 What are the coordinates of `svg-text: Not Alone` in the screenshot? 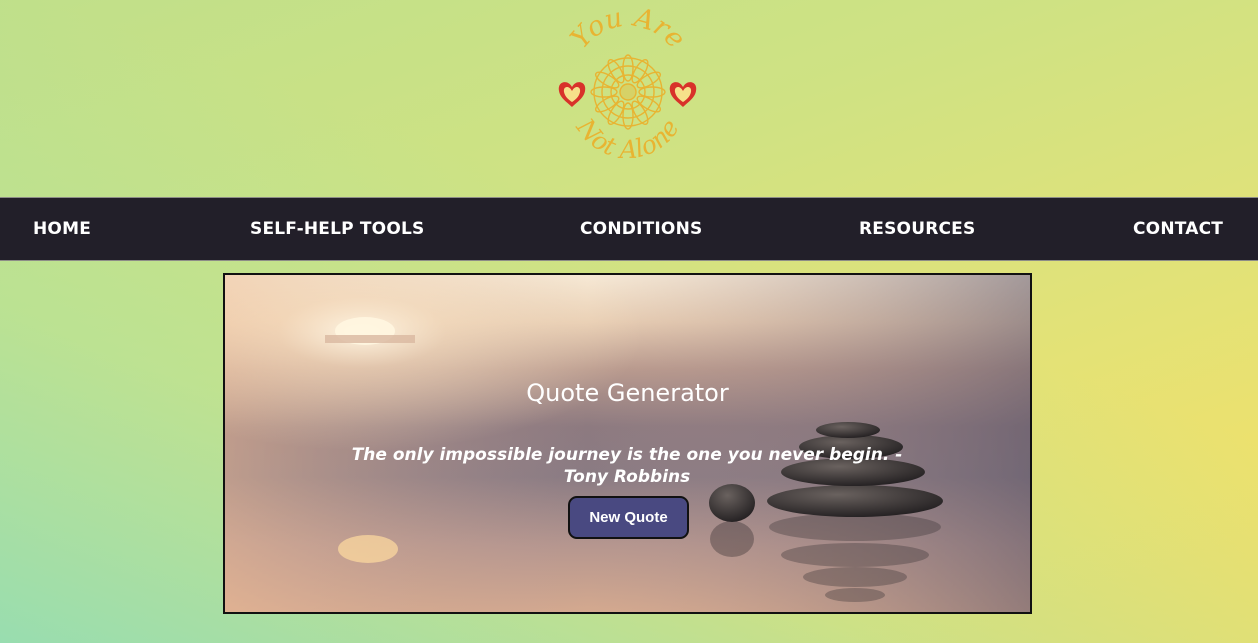 It's located at (627, 138).